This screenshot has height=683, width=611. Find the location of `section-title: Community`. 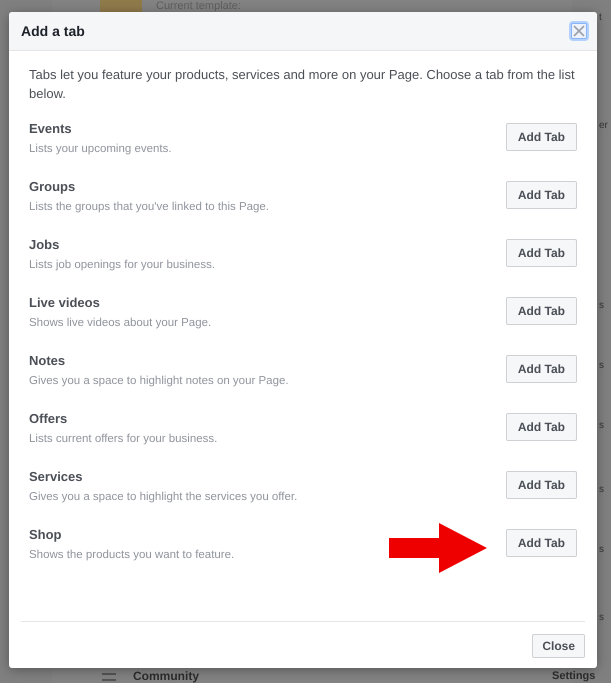

section-title: Community is located at coordinates (166, 676).